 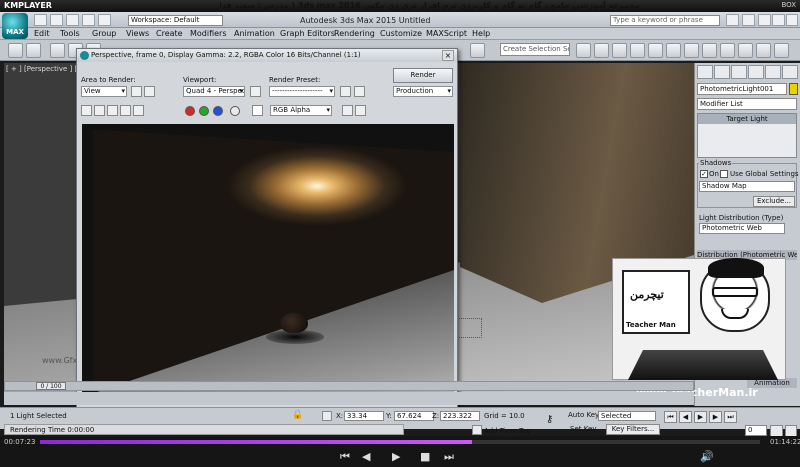 I want to click on light-distribution-dropdown: Photometric Web, so click(x=742, y=228).